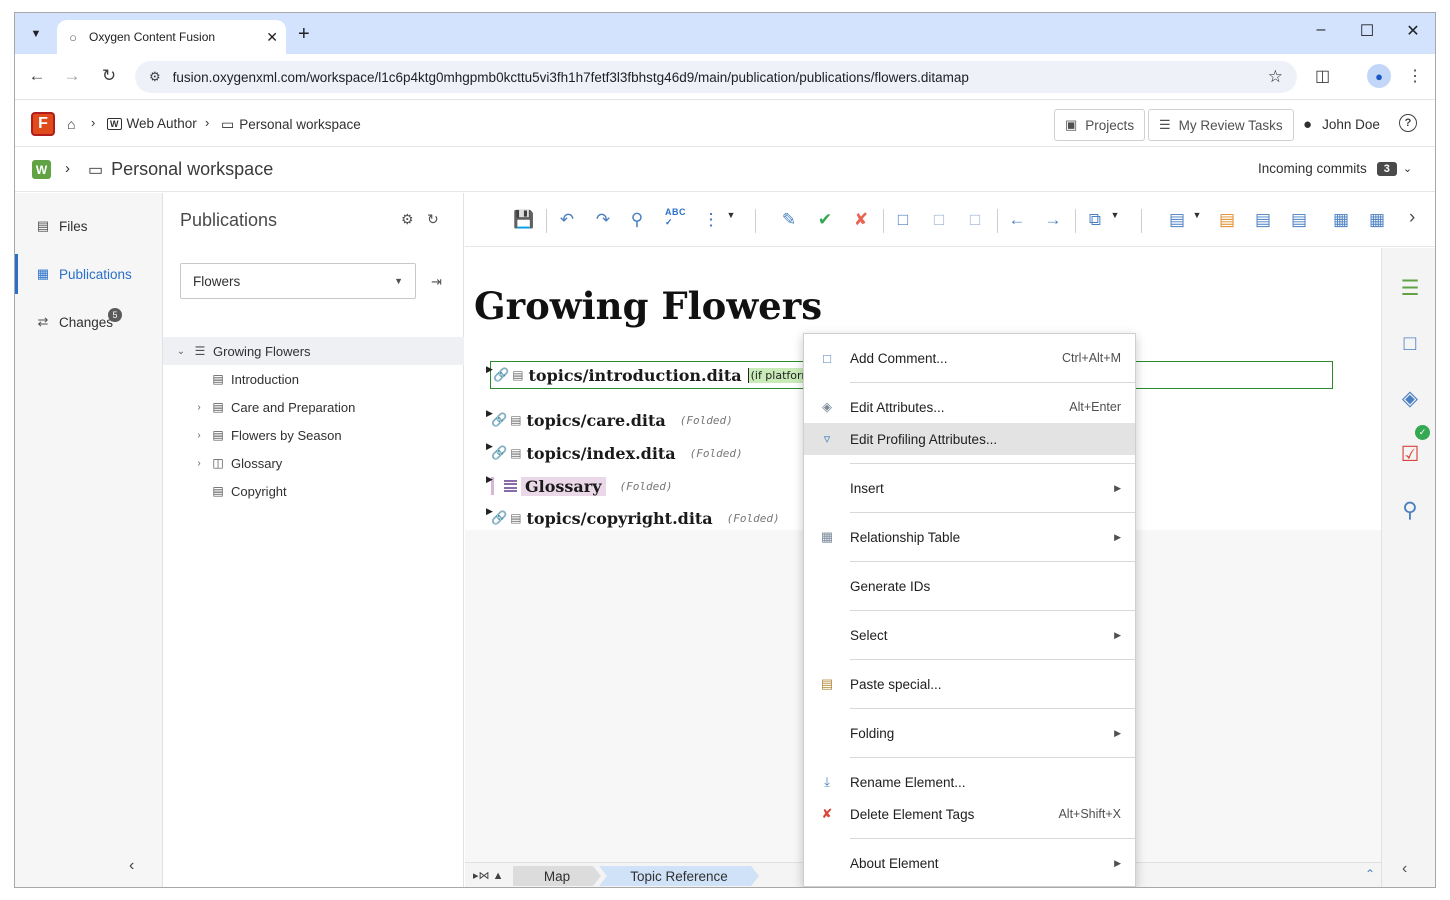 This screenshot has height=900, width=1450. I want to click on incoming-commits: Incoming commits 3 ⌄, so click(1335, 168).